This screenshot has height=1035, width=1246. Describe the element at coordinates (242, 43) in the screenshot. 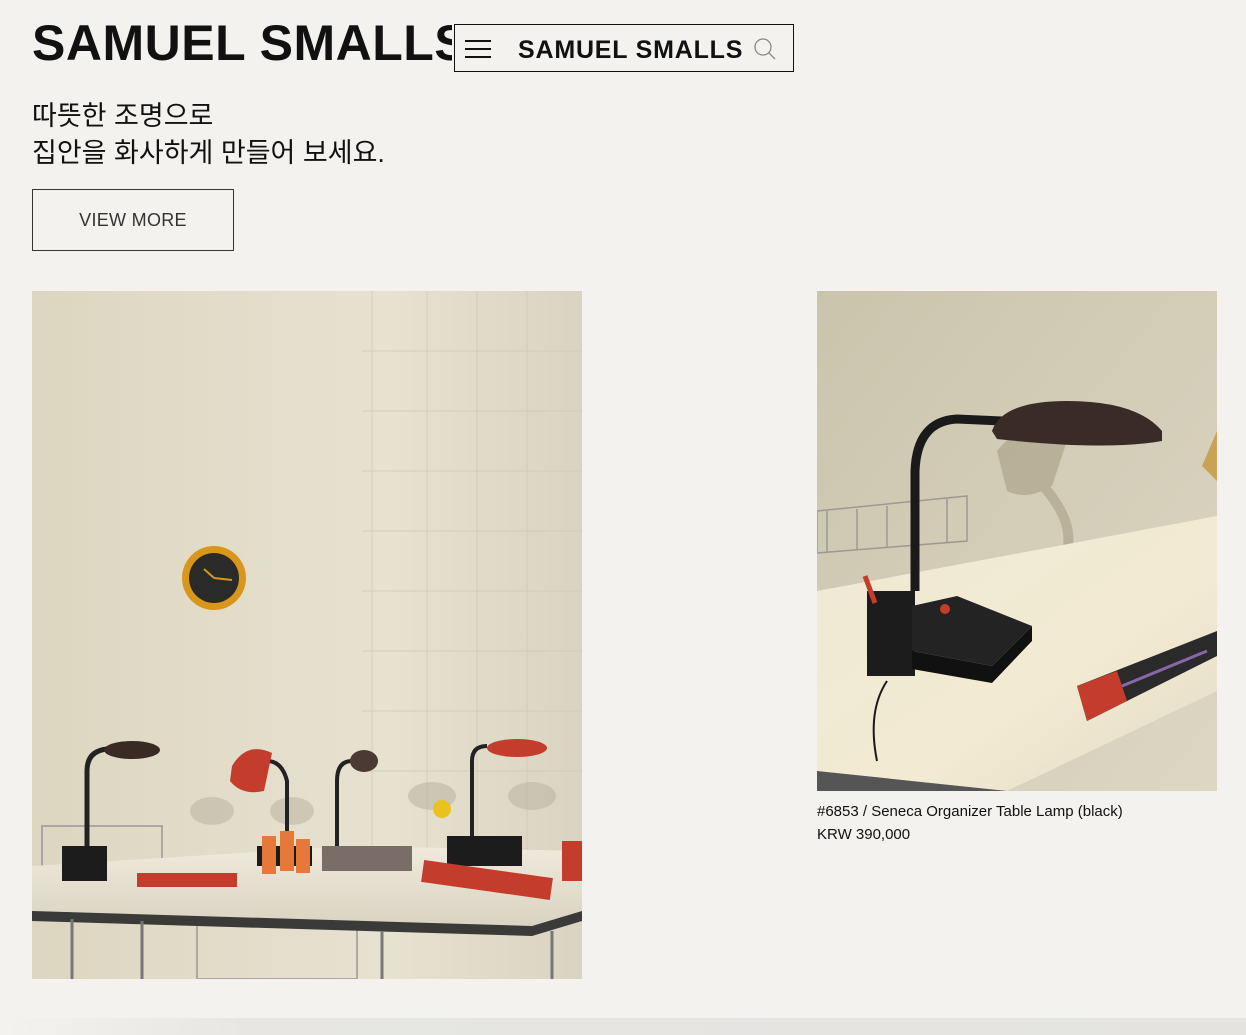

I see `hero-title: SAMUEL SMALLS LI` at that location.